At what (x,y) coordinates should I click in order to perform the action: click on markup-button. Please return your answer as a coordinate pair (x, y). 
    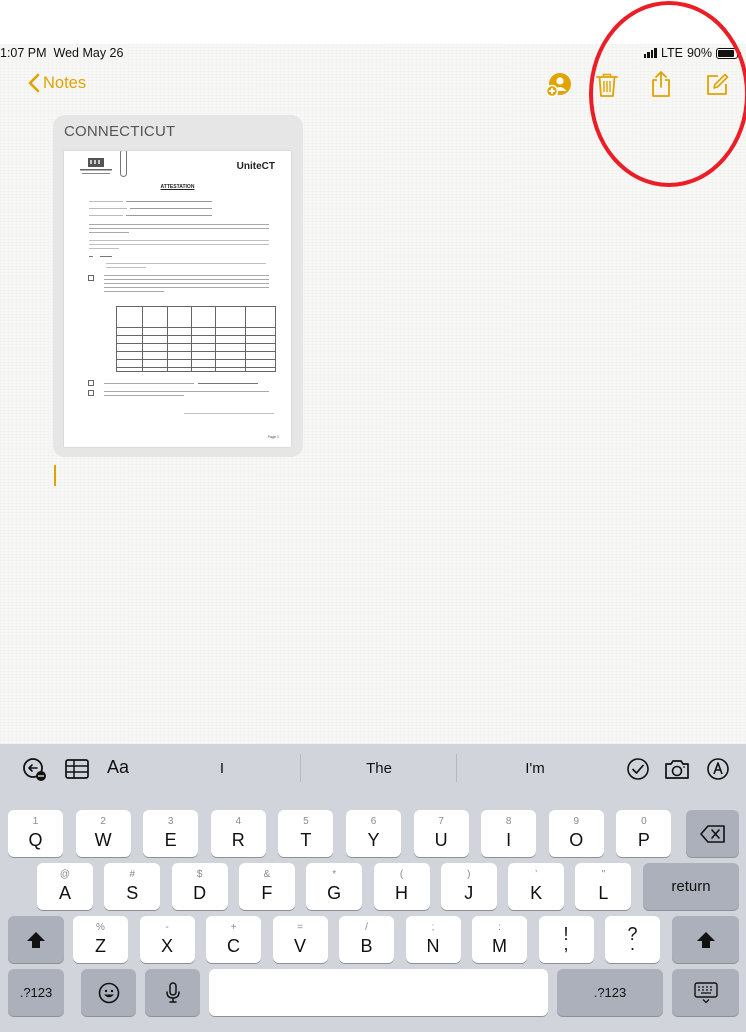
    Looking at the image, I should click on (718, 769).